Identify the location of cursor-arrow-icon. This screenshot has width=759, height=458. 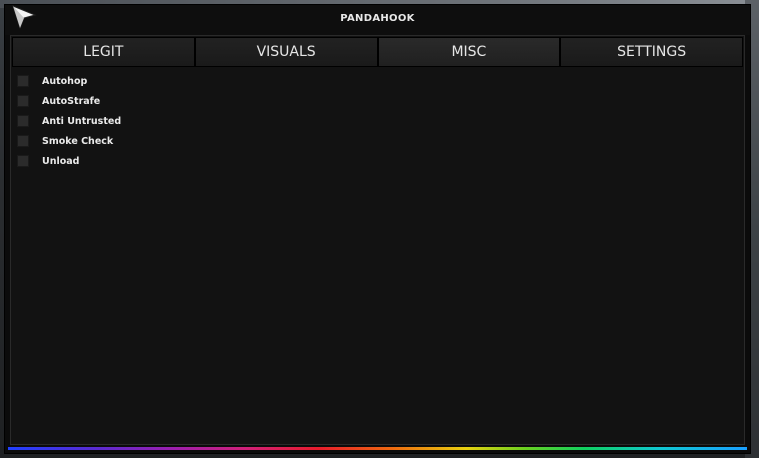
(24, 17).